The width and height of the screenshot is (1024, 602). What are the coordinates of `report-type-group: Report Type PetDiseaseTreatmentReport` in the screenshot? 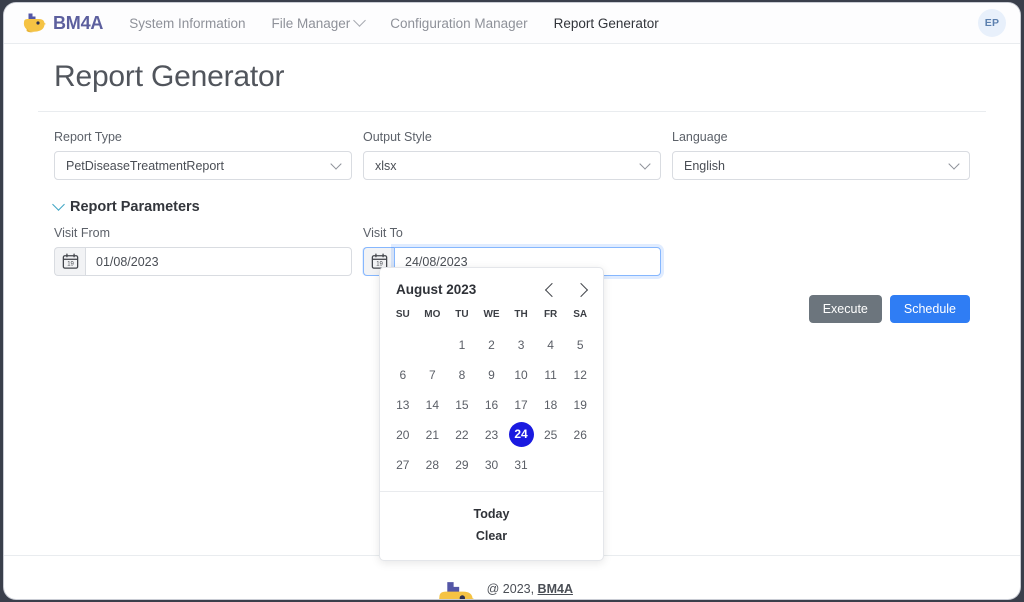 It's located at (203, 155).